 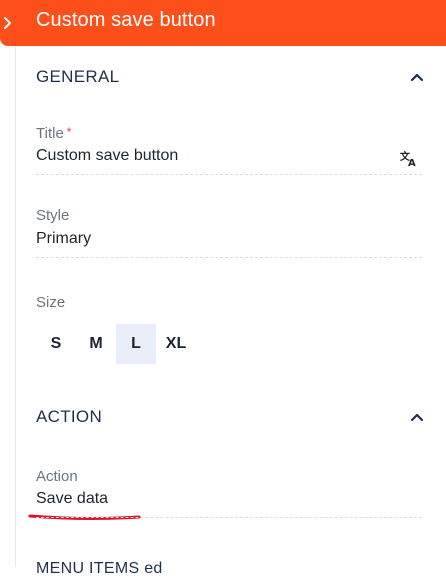 I want to click on size-option-l: L, so click(x=136, y=344).